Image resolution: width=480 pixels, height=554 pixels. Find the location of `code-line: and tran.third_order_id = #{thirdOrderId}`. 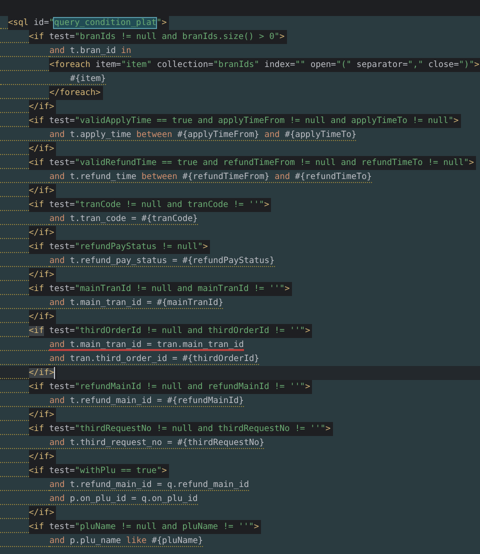

code-line: and tran.third_order_id = #{thirdOrderId} is located at coordinates (154, 358).